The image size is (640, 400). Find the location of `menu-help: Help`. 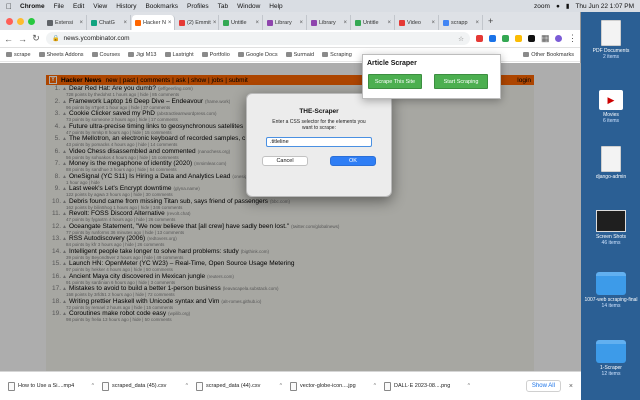

menu-help: Help is located at coordinates (275, 6).